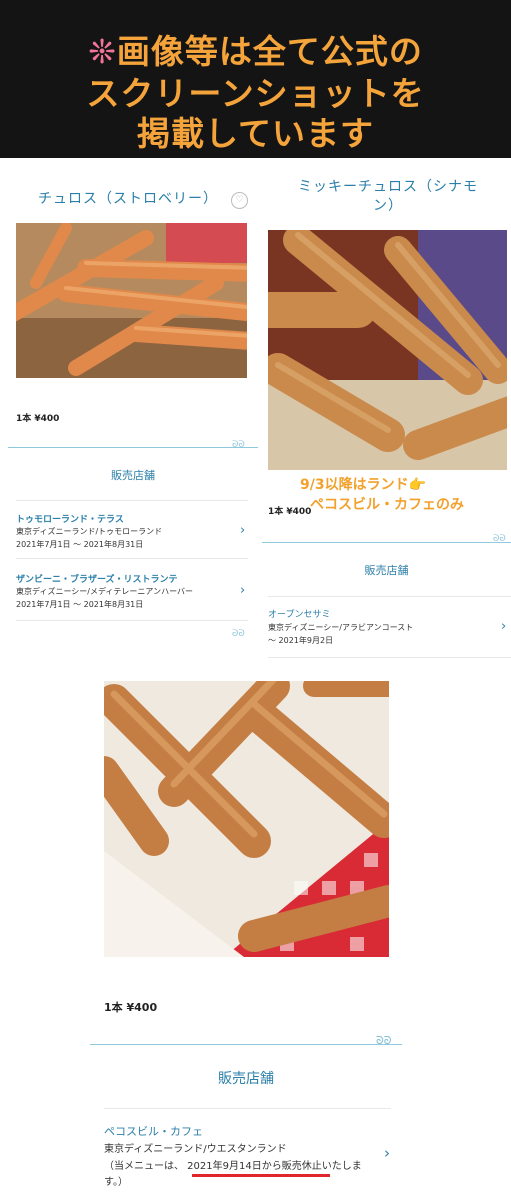 Image resolution: width=511 pixels, height=1200 pixels. Describe the element at coordinates (299, 615) in the screenshot. I see `shop-name: オープンセサミ` at that location.